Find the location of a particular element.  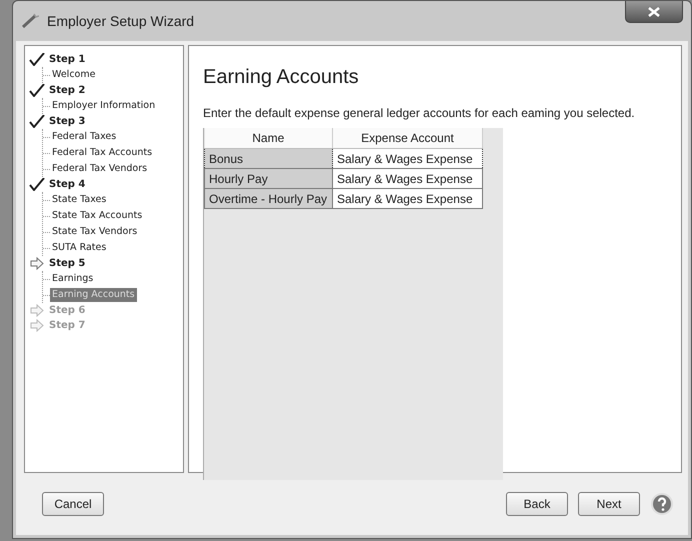

wizard-button: Cancel is located at coordinates (73, 504).